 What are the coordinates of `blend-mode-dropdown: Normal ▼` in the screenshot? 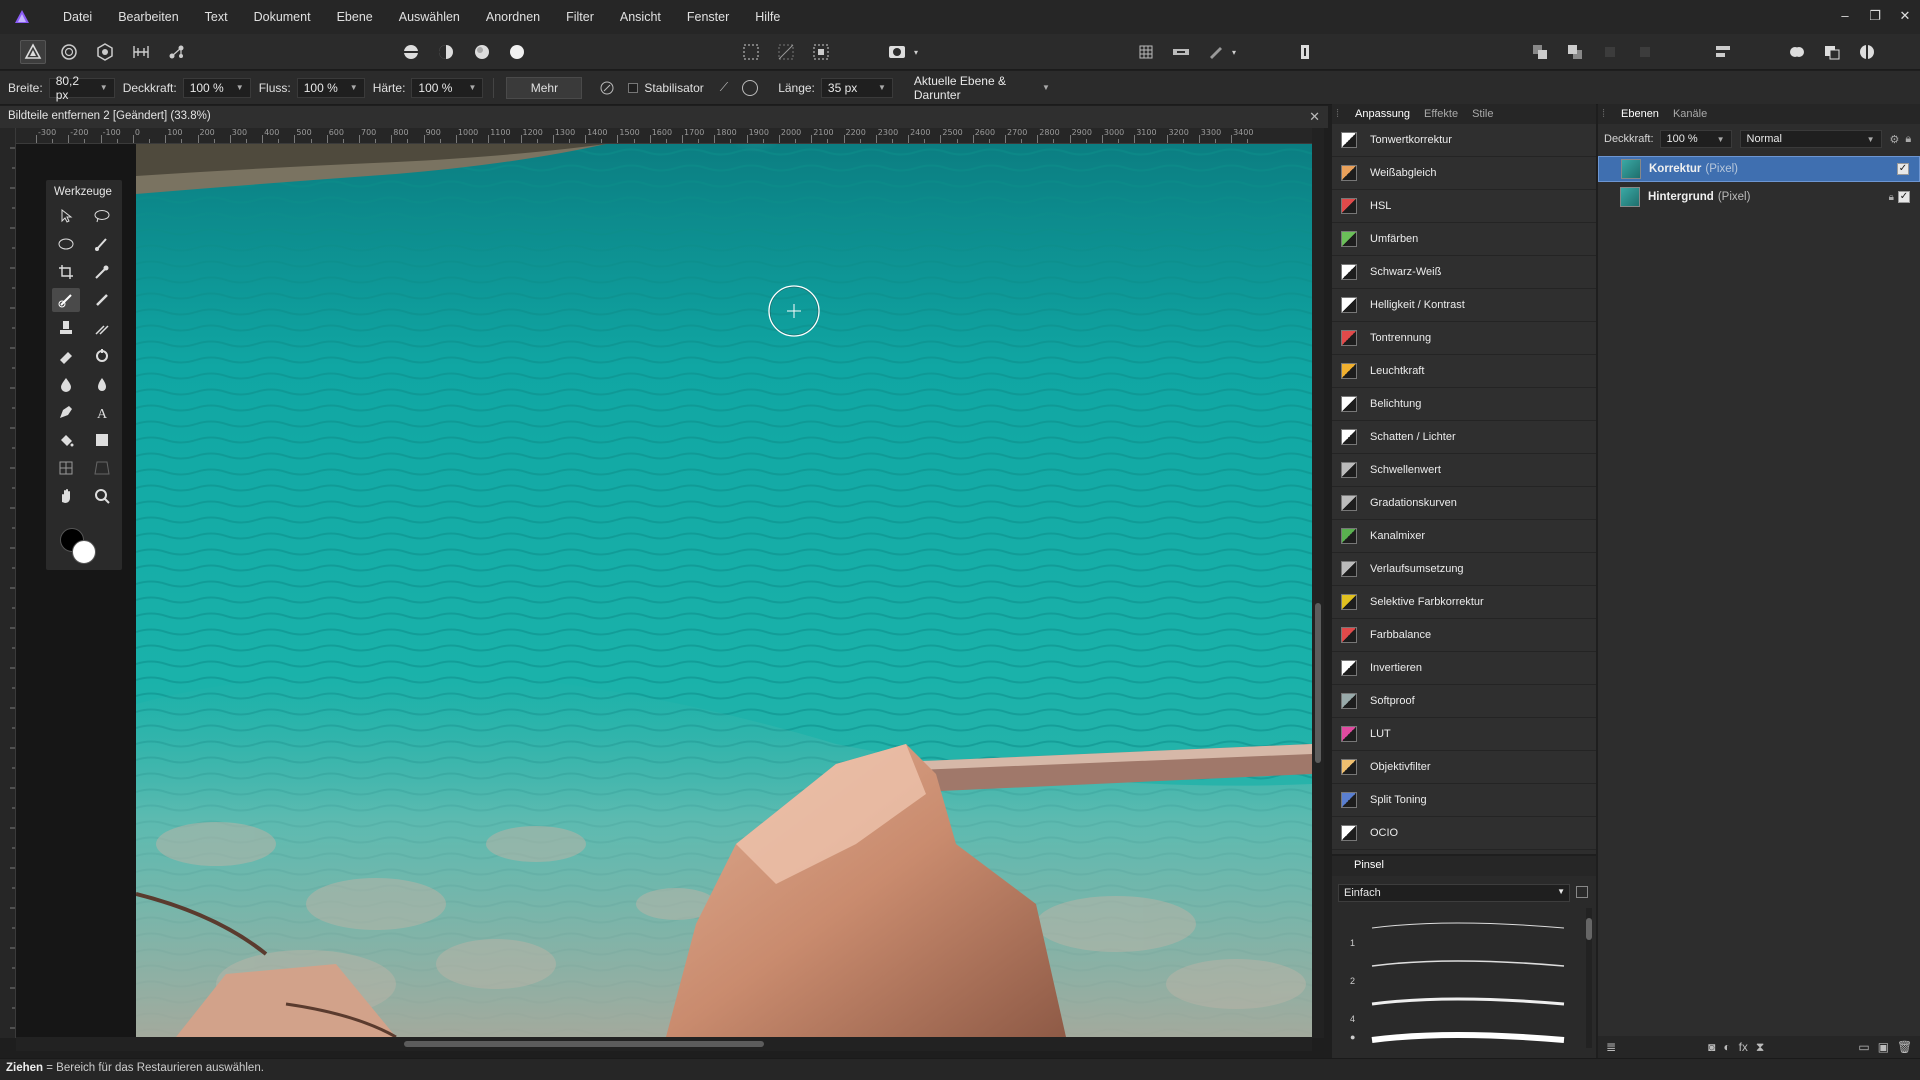 It's located at (1810, 139).